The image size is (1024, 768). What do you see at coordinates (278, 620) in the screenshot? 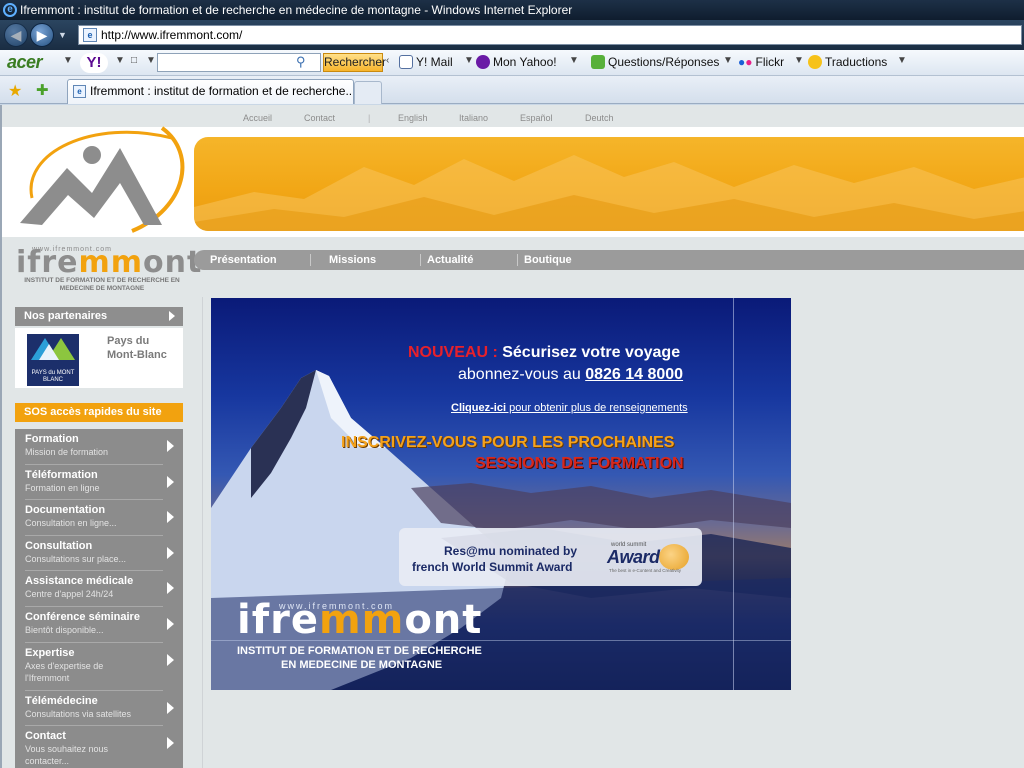
I see `hero-brand-pre: ifre` at bounding box center [278, 620].